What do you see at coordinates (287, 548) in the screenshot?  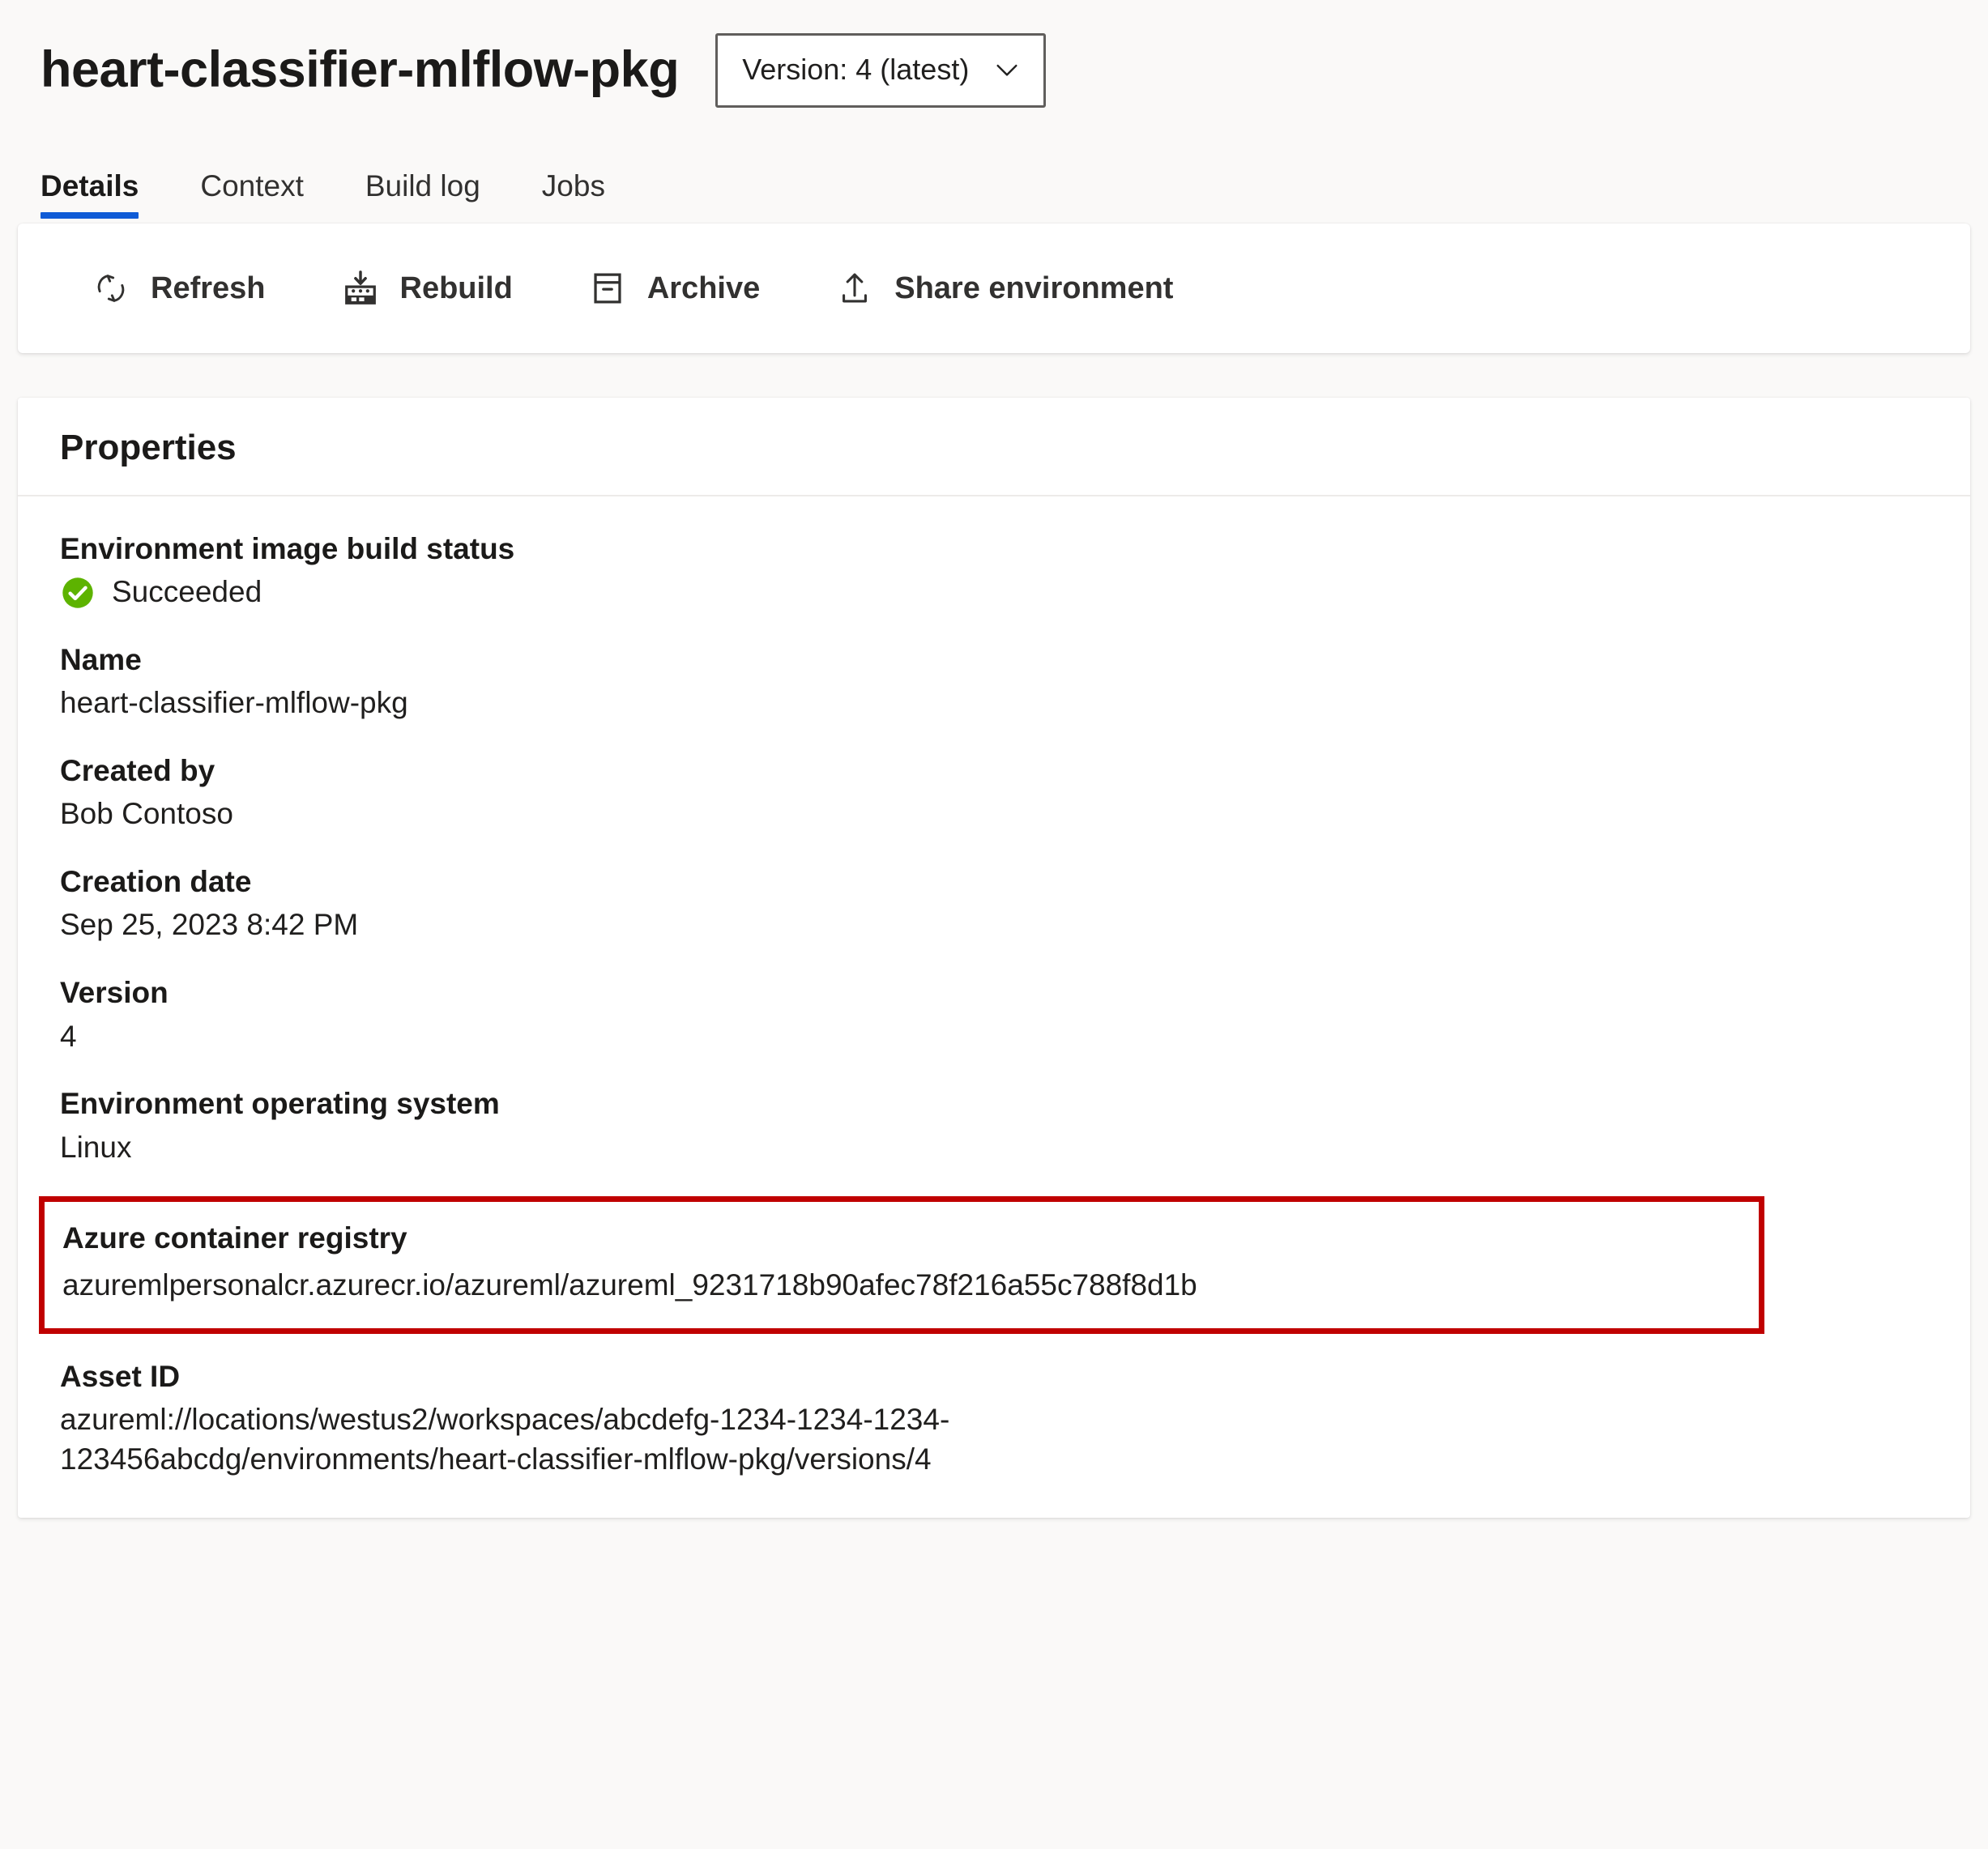 I see `build-status-label: Environment image build status` at bounding box center [287, 548].